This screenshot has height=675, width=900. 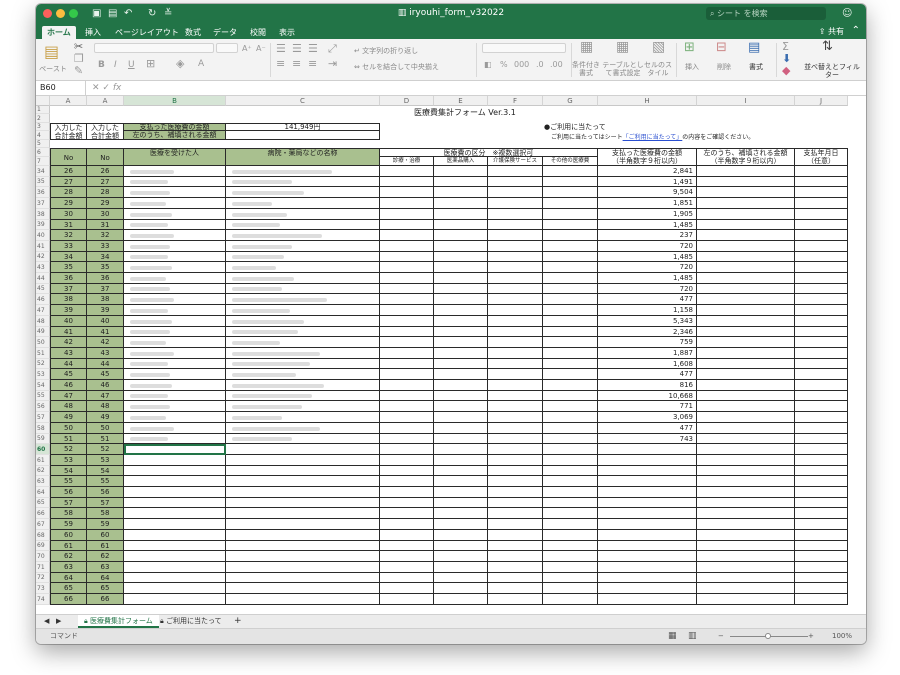 What do you see at coordinates (647, 203) in the screenshot?
I see `amount-cell: 1,851` at bounding box center [647, 203].